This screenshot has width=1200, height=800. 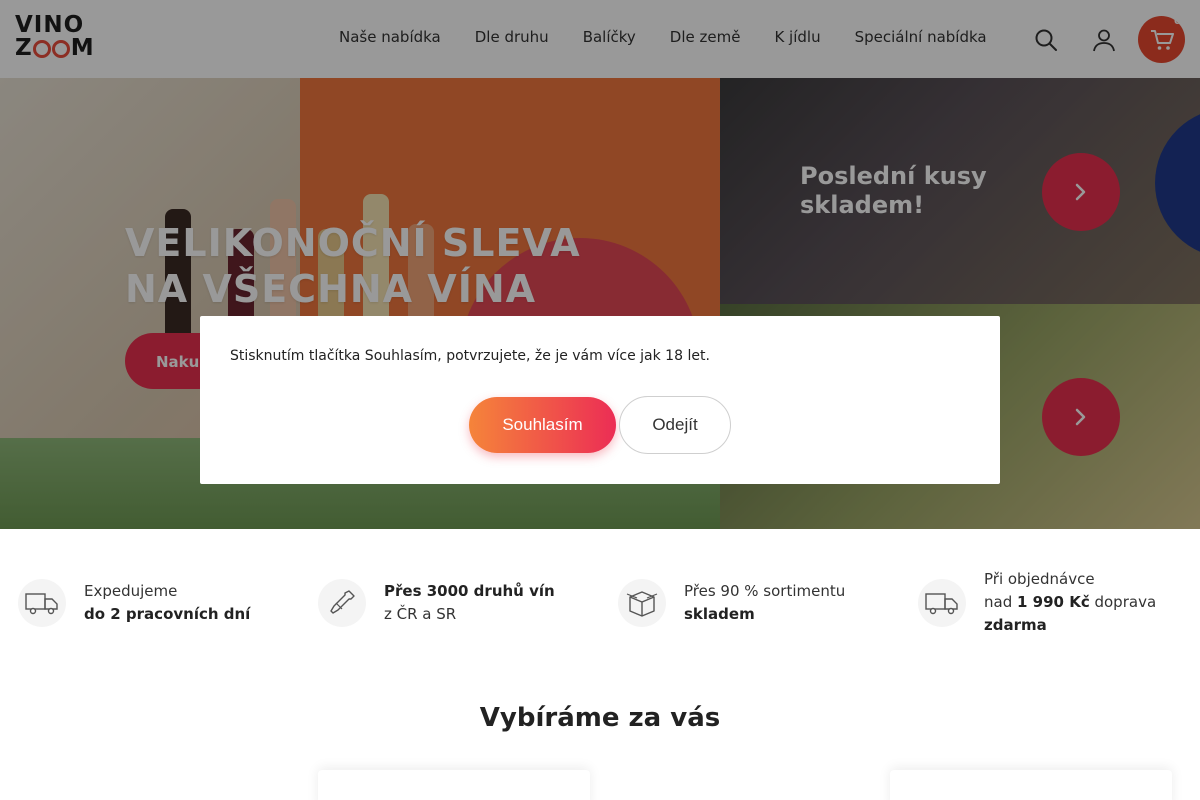 I want to click on box-icon, so click(x=642, y=603).